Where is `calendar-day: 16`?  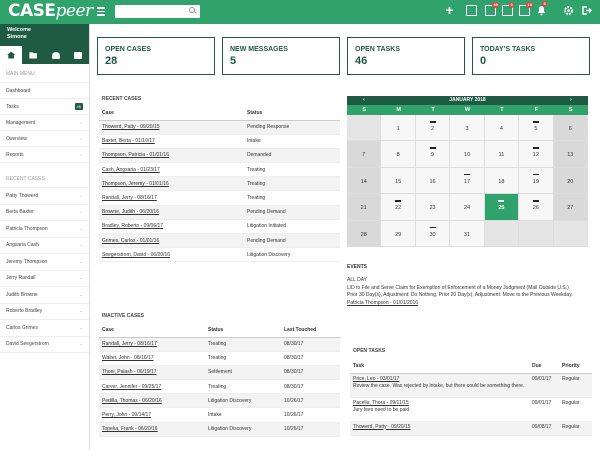
calendar-day: 16 is located at coordinates (433, 181).